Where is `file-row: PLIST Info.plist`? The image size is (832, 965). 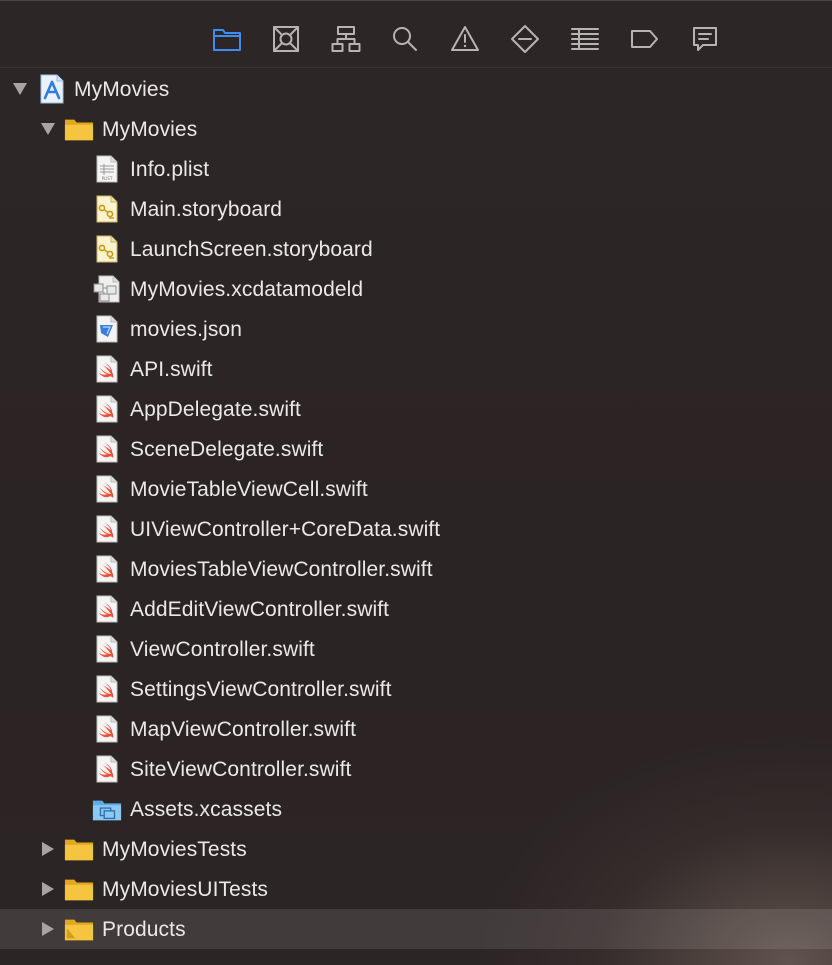 file-row: PLIST Info.plist is located at coordinates (416, 169).